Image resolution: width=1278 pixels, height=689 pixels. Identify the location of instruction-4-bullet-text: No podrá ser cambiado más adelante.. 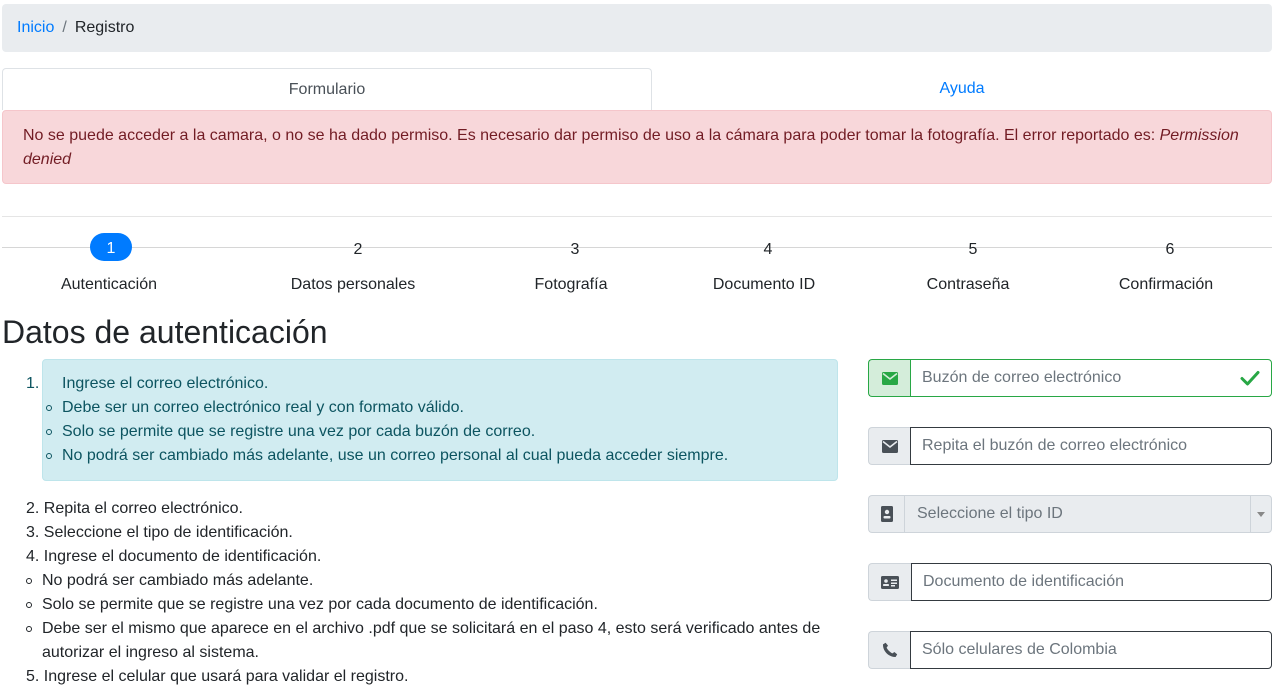
(178, 580).